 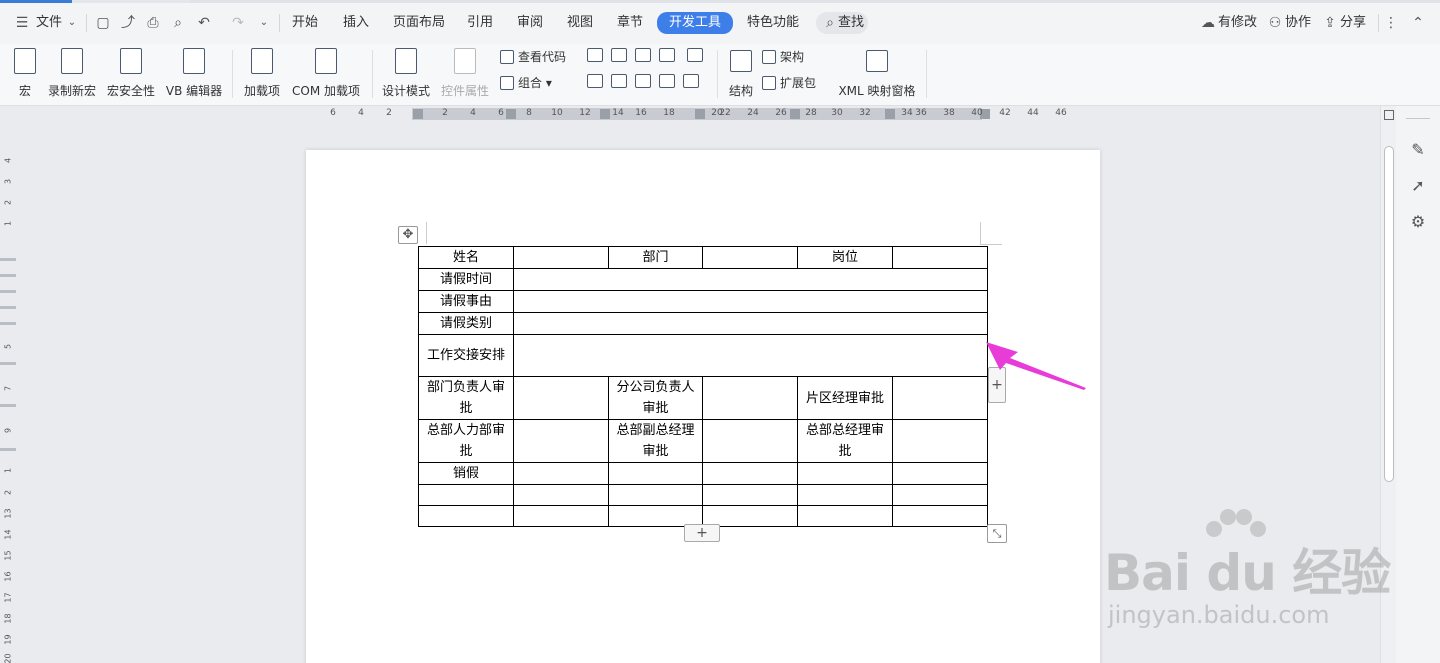 I want to click on legacy-tools-icon, so click(x=691, y=81).